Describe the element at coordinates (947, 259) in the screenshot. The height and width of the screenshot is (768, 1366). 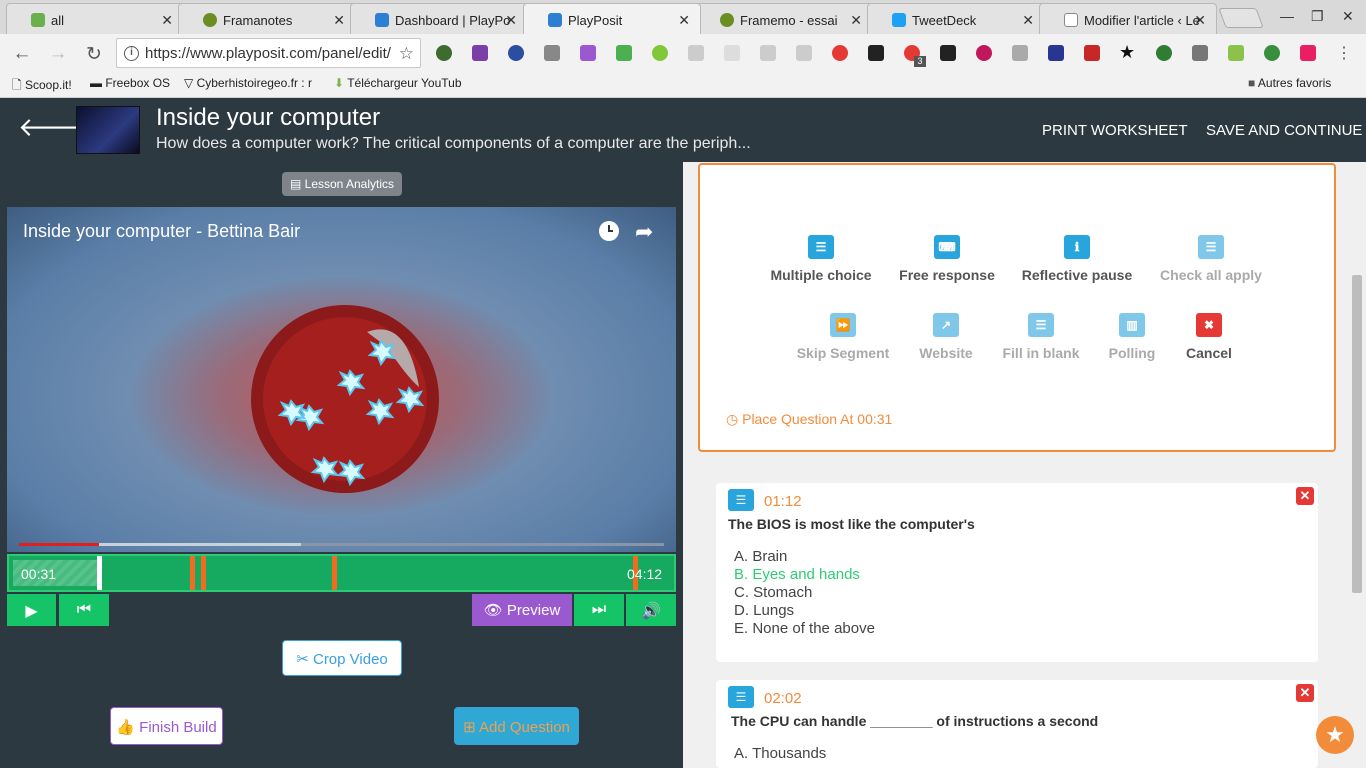
I see `free-response-option: ⌨ Free response` at that location.